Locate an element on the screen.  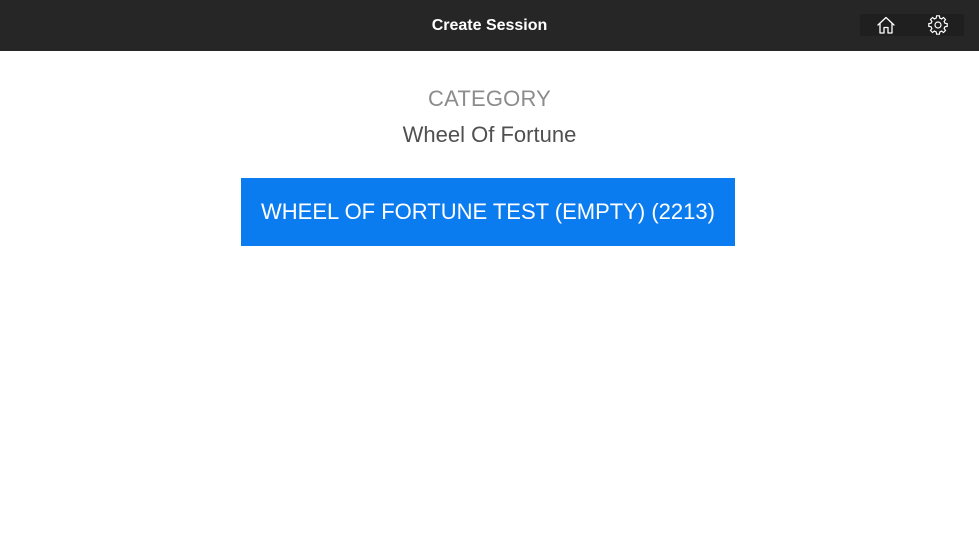
home-icon is located at coordinates (886, 25).